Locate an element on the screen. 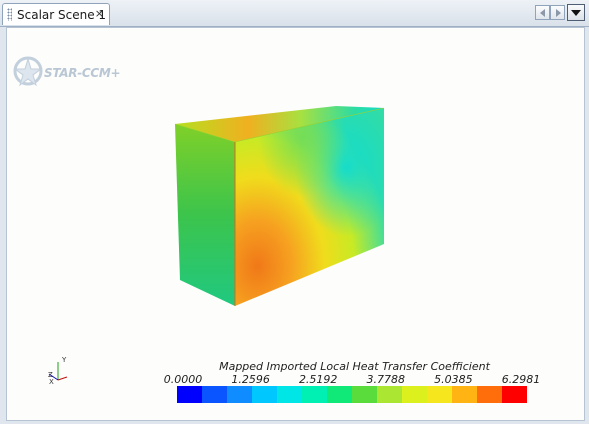  colorbar-tick-label: 3.7788 is located at coordinates (386, 379).